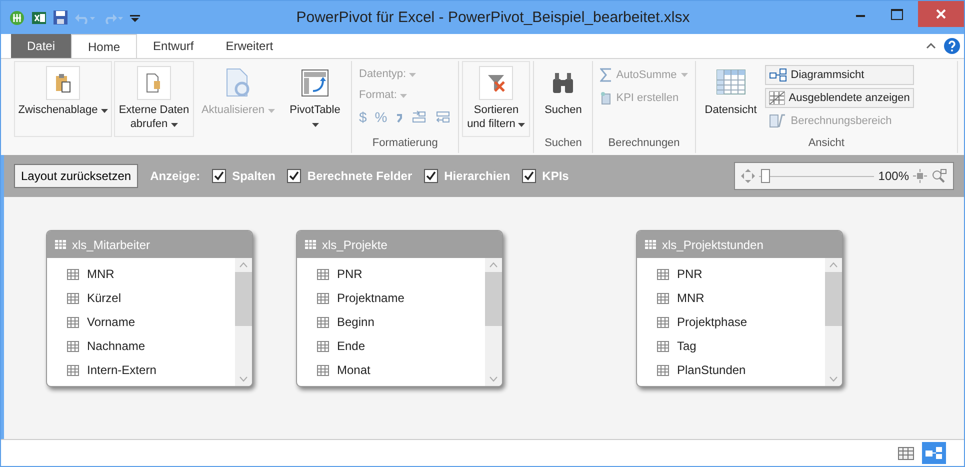 The height and width of the screenshot is (467, 965). What do you see at coordinates (111, 322) in the screenshot?
I see `column-name: Vorname` at bounding box center [111, 322].